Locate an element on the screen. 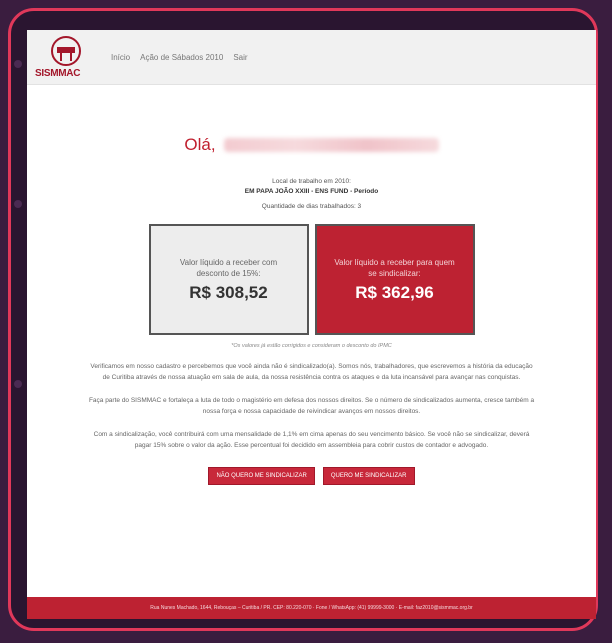  top-nav: Início Ação de Sábados 2010 Sair is located at coordinates (179, 57).